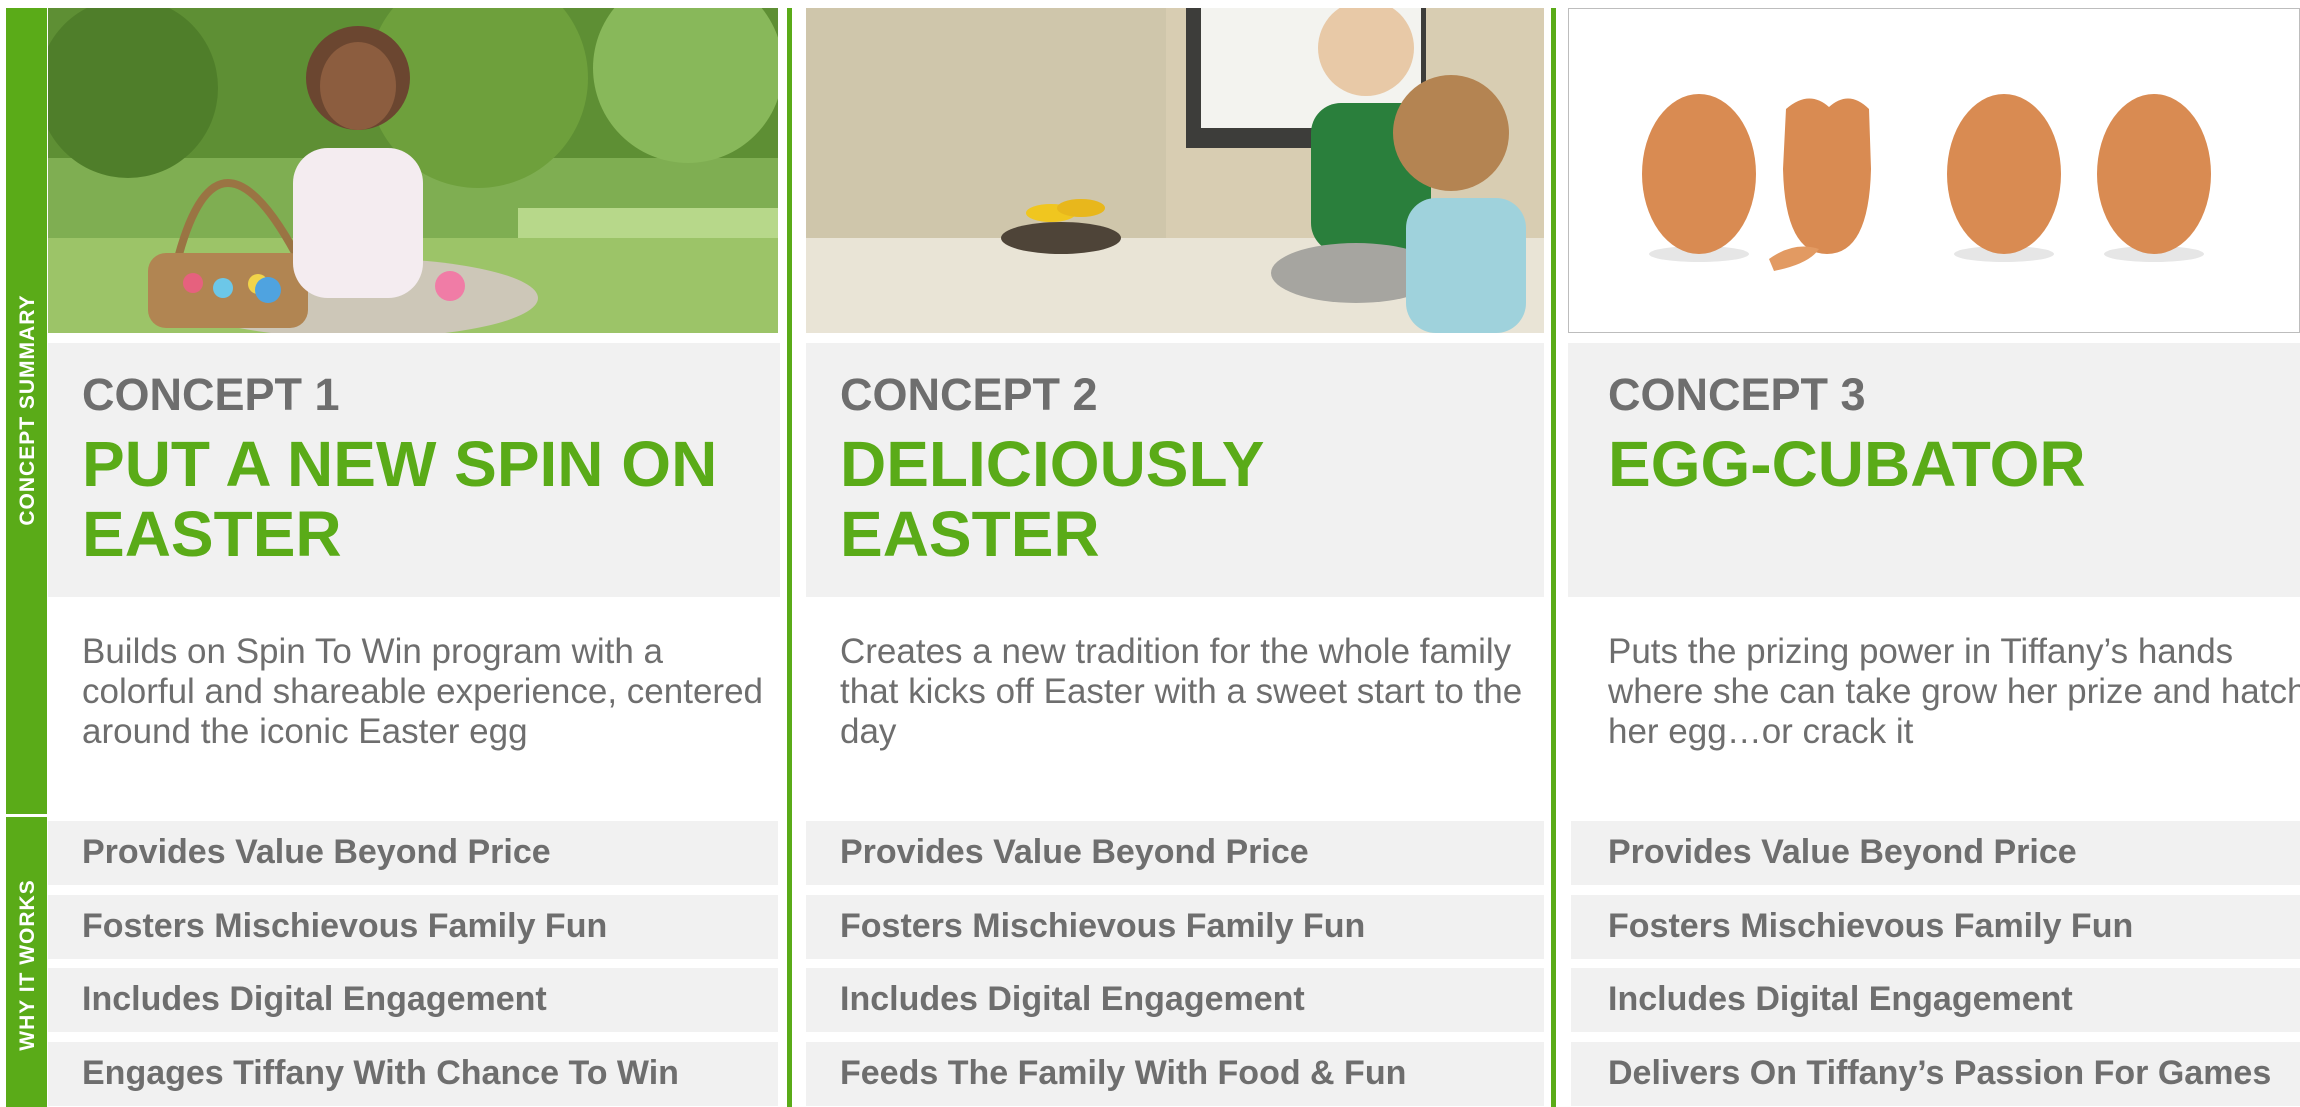 The height and width of the screenshot is (1107, 2300). Describe the element at coordinates (211, 394) in the screenshot. I see `concept-number: CONCEPT 1` at that location.